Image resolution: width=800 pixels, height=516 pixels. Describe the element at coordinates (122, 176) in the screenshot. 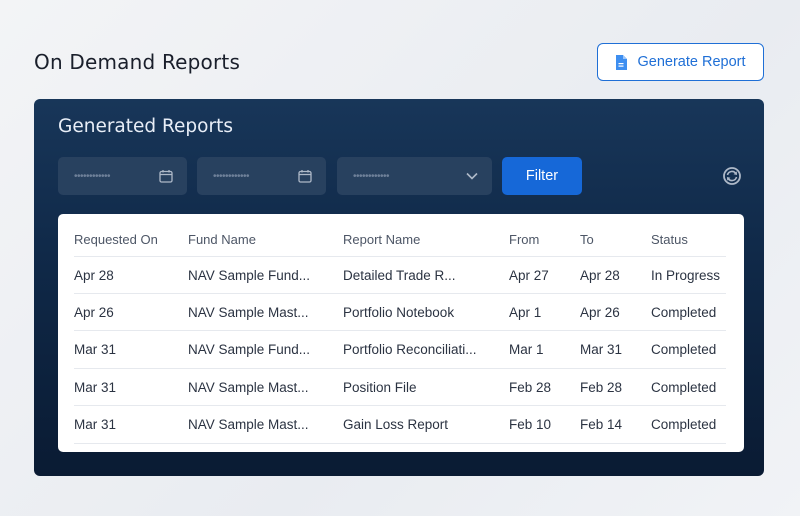

I see `date-from-input: ••••••••••••` at that location.